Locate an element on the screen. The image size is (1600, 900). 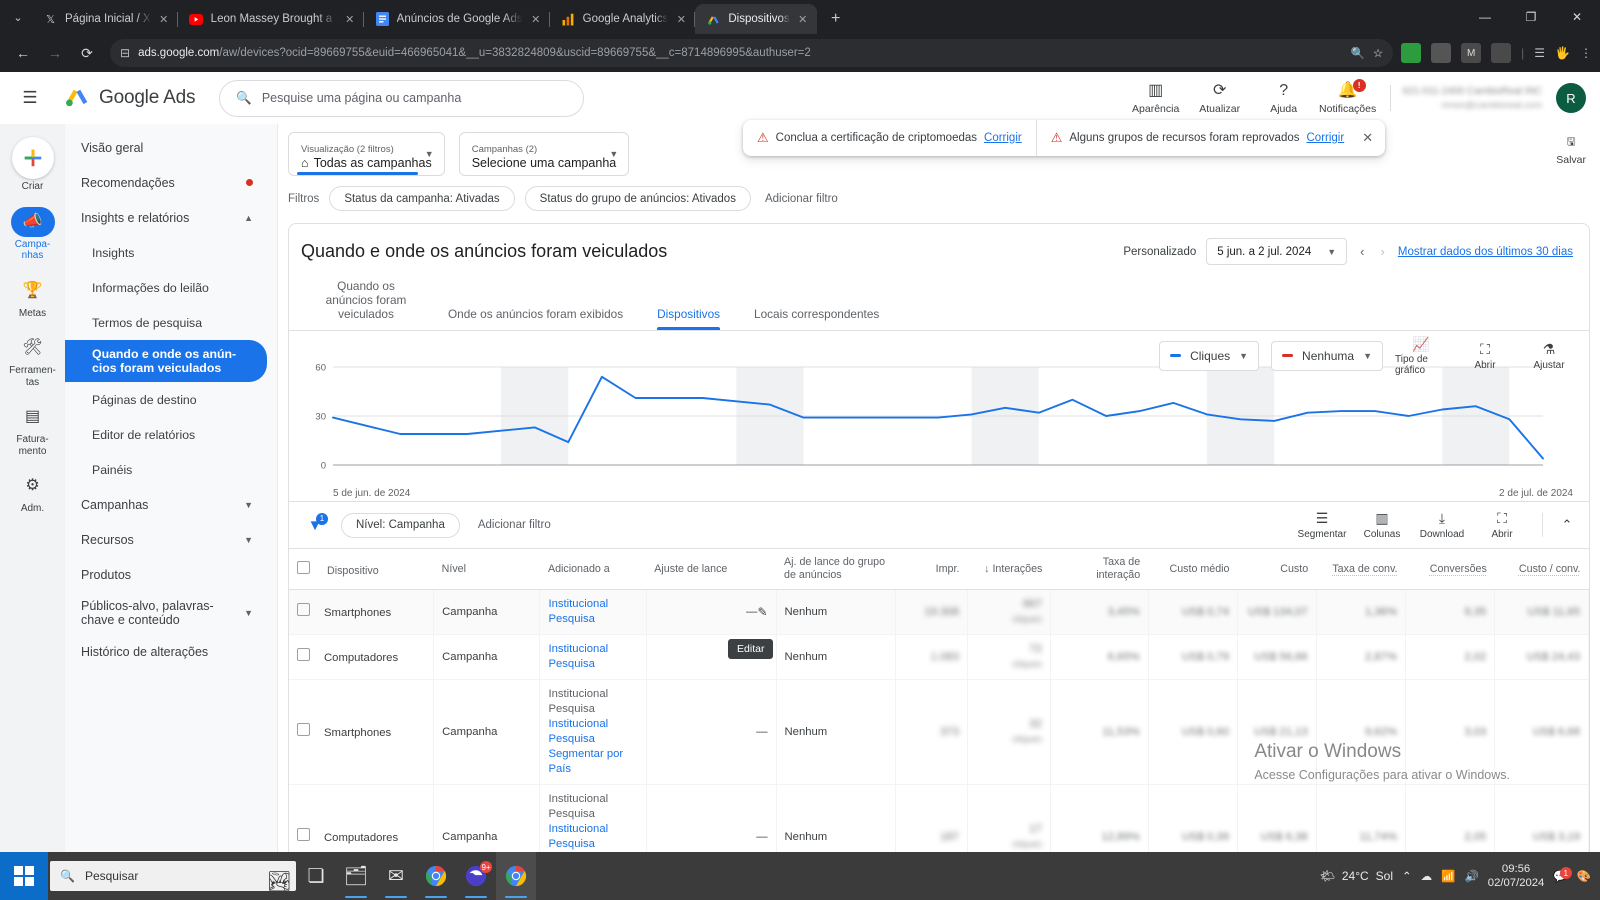
start-button is located at coordinates (24, 876).